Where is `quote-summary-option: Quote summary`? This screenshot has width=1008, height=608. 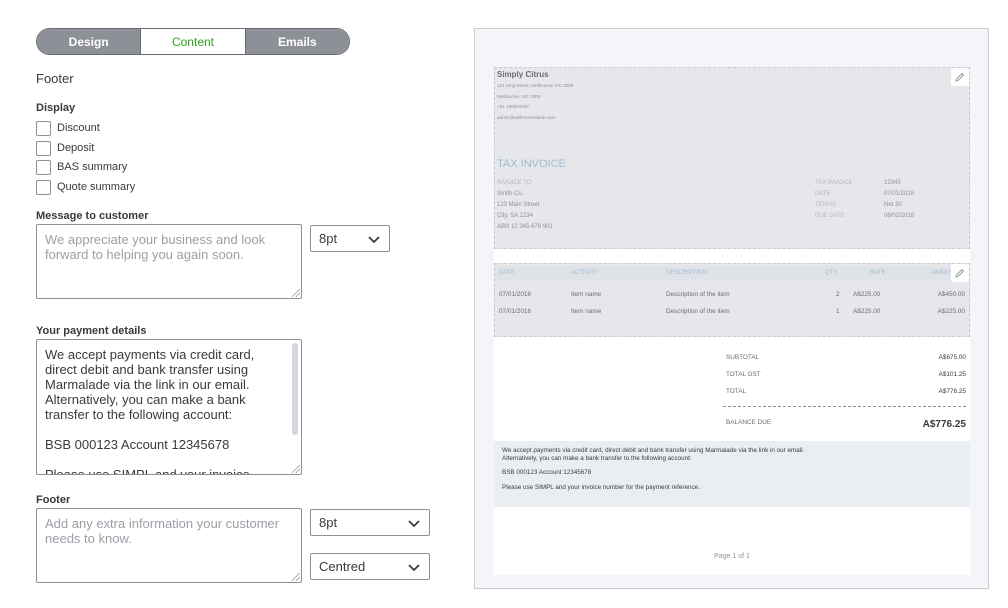
quote-summary-option: Quote summary is located at coordinates (85, 187).